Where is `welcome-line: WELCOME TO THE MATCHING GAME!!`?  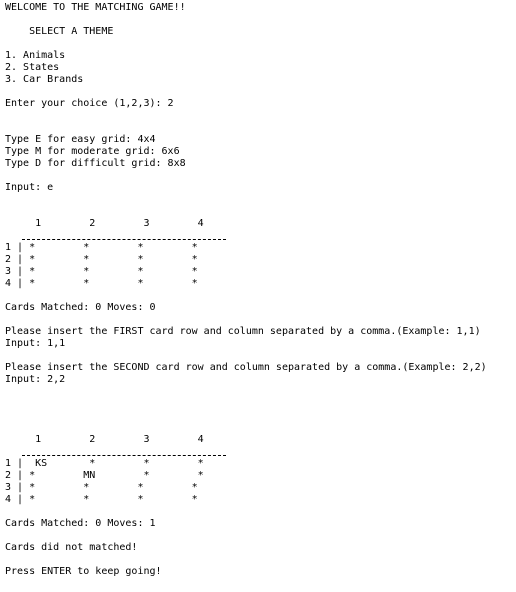 welcome-line: WELCOME TO THE MATCHING GAME!! is located at coordinates (95, 7).